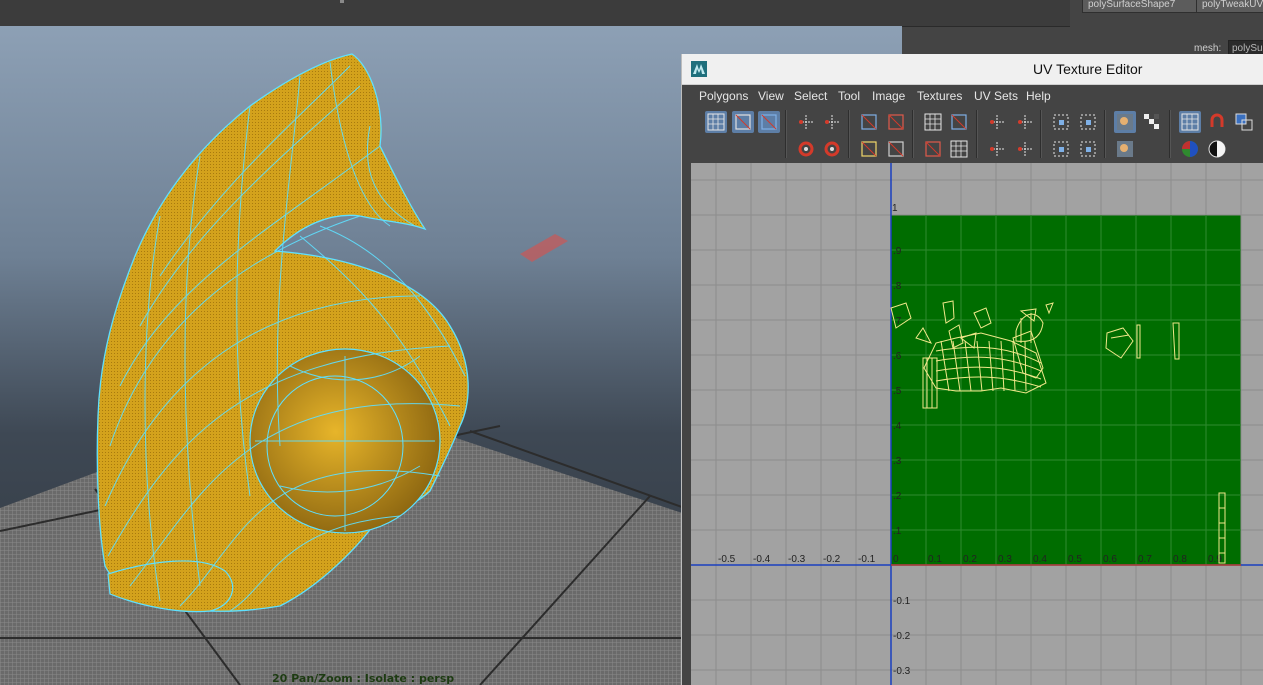 The height and width of the screenshot is (685, 1263). What do you see at coordinates (897, 286) in the screenshot?
I see `v-label: .8` at bounding box center [897, 286].